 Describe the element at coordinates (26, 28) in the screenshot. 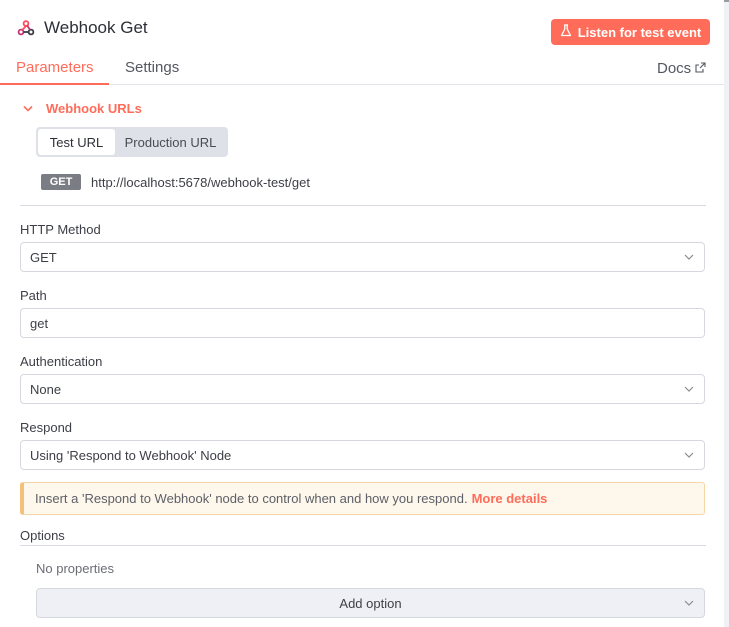

I see `webhook-icon` at that location.